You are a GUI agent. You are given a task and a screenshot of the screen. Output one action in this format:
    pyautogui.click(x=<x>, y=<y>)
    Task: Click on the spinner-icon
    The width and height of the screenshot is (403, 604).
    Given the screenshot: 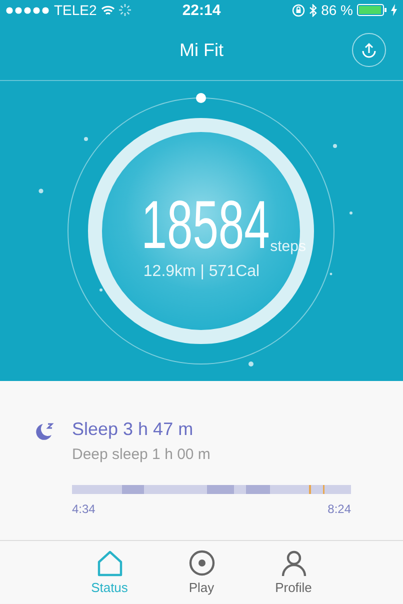 What is the action you would take?
    pyautogui.click(x=124, y=10)
    